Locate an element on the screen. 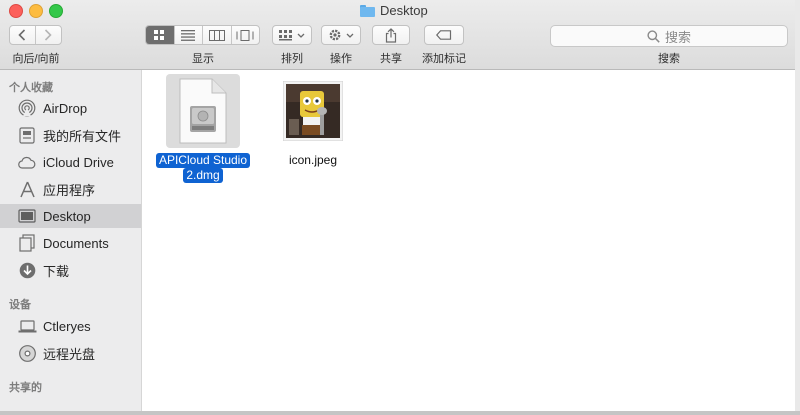 The width and height of the screenshot is (800, 415). file-item: icon.jpeg is located at coordinates (313, 121).